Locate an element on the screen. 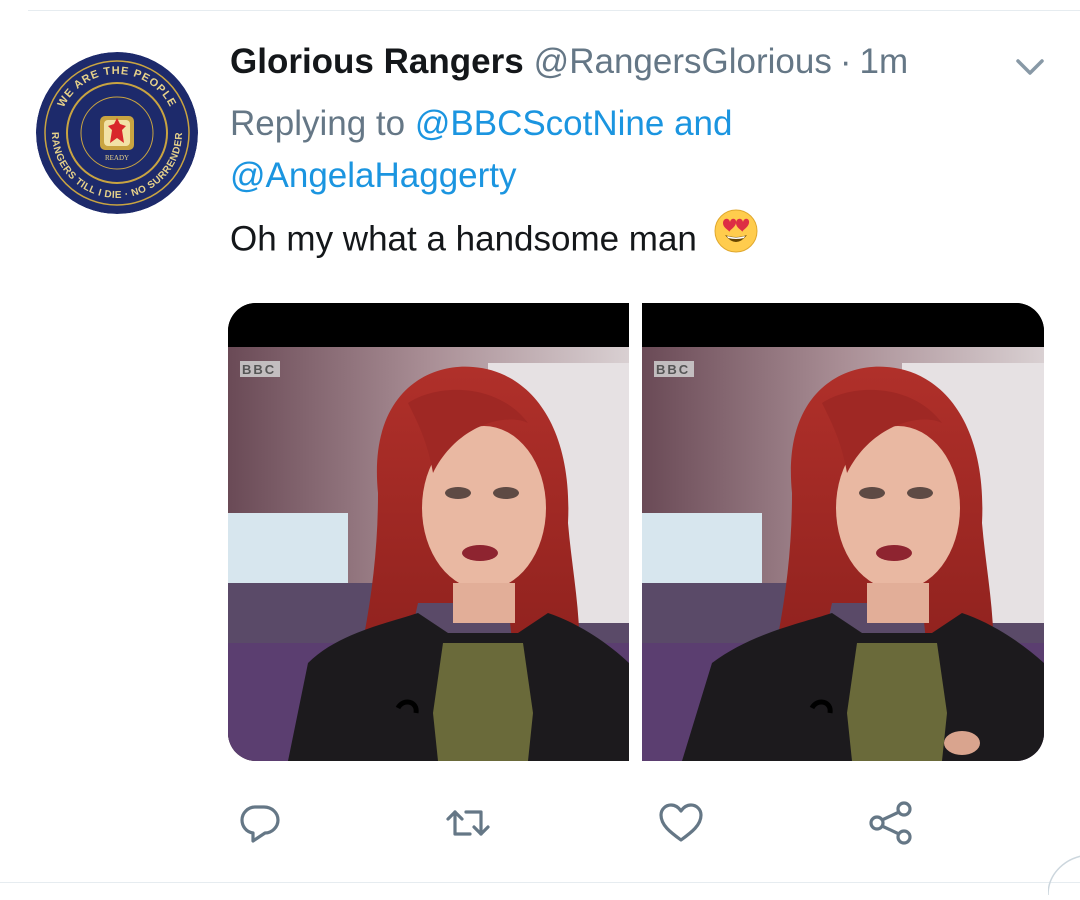  tweet-header: Glorious Rangers @RangersGlorious · 1m is located at coordinates (630, 65).